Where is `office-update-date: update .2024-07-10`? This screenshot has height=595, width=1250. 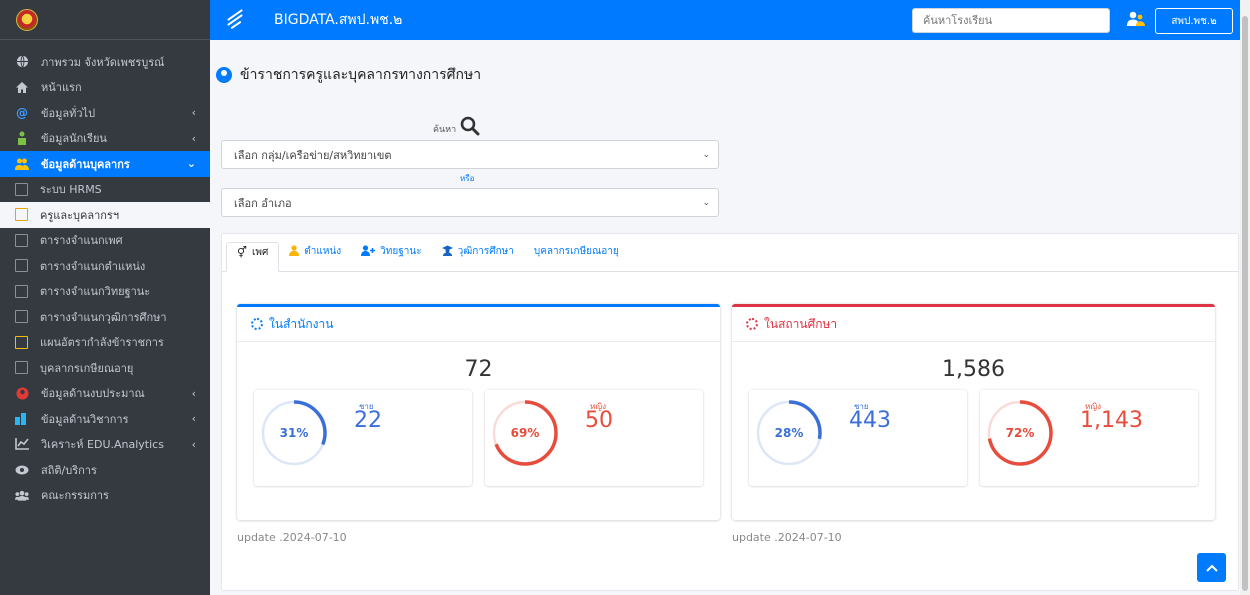
office-update-date: update .2024-07-10 is located at coordinates (292, 537).